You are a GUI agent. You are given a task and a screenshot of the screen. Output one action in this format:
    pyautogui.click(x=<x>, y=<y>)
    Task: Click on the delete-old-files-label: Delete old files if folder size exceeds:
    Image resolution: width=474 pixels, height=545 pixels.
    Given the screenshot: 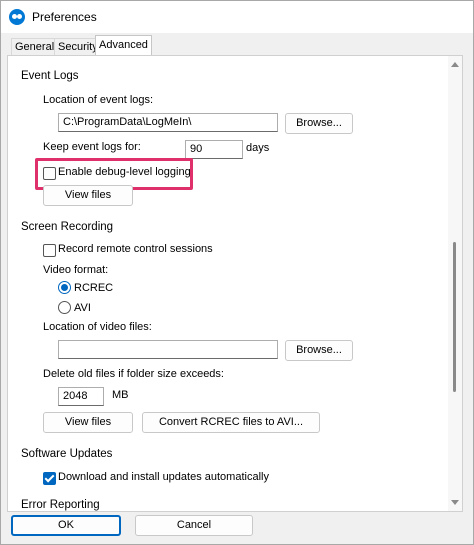 What is the action you would take?
    pyautogui.click(x=133, y=374)
    